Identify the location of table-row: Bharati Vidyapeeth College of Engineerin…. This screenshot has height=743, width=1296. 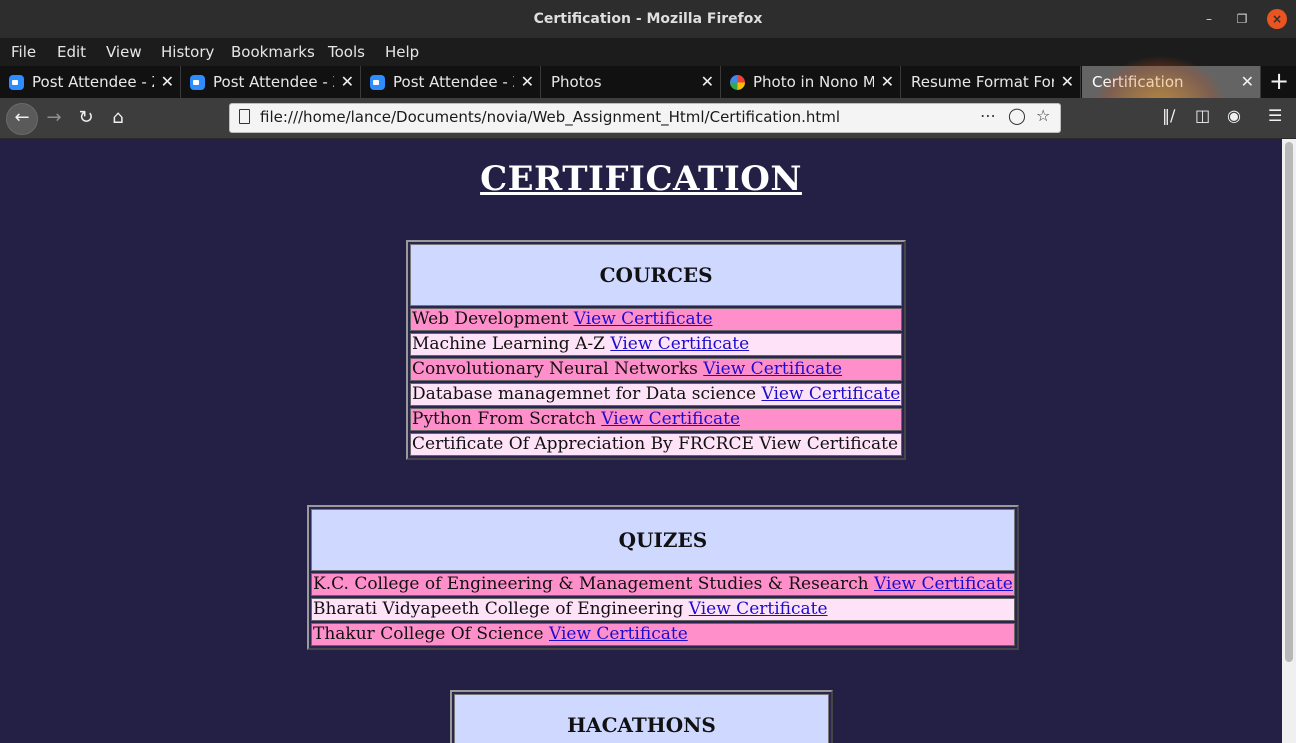
(663, 609).